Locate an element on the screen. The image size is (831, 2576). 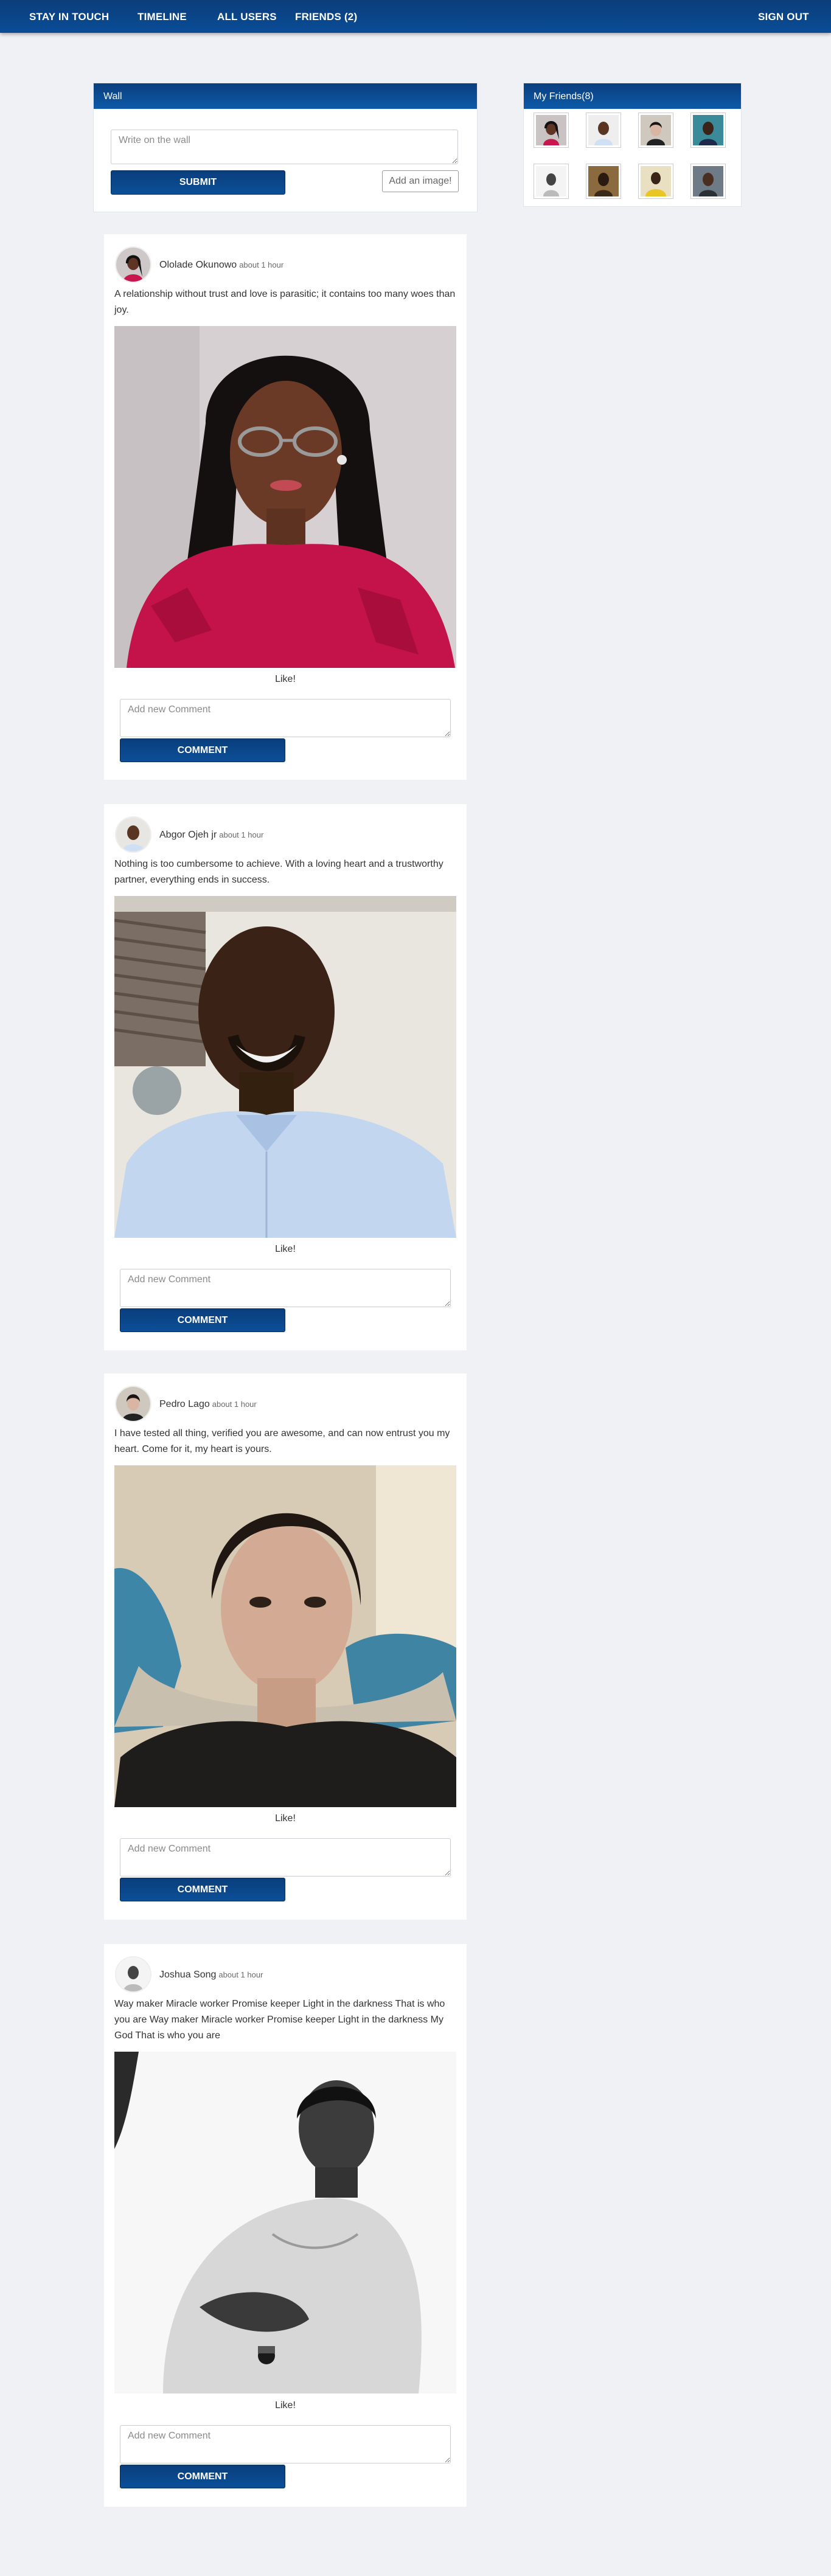
nav-friends-link: FRIENDS (2) is located at coordinates (326, 17).